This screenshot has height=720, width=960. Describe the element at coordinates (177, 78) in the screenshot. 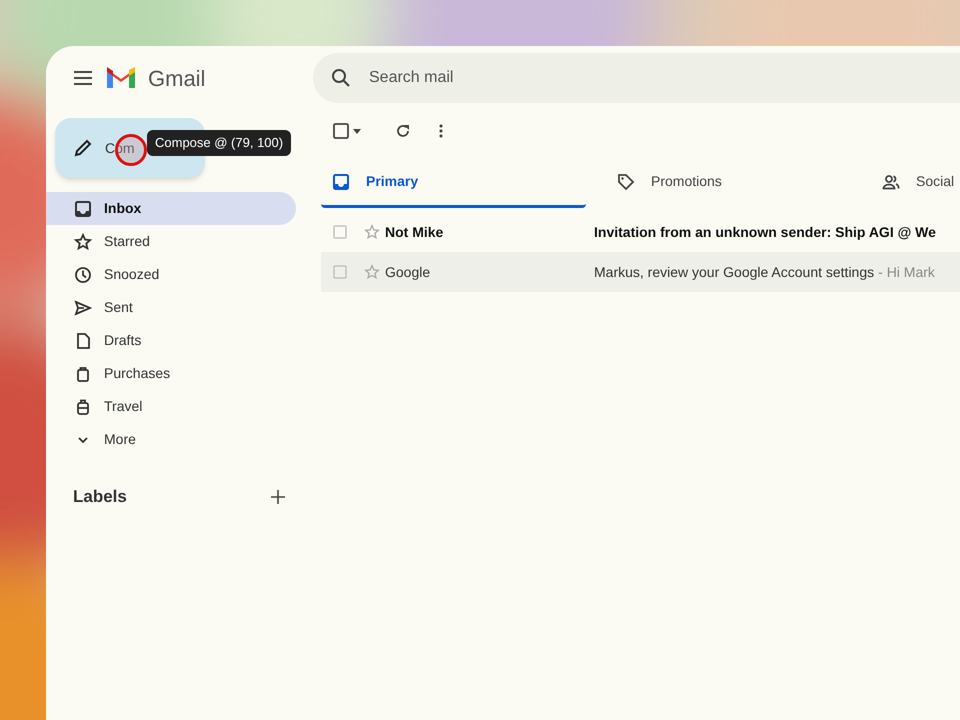

I see `app-name: Gmail` at that location.